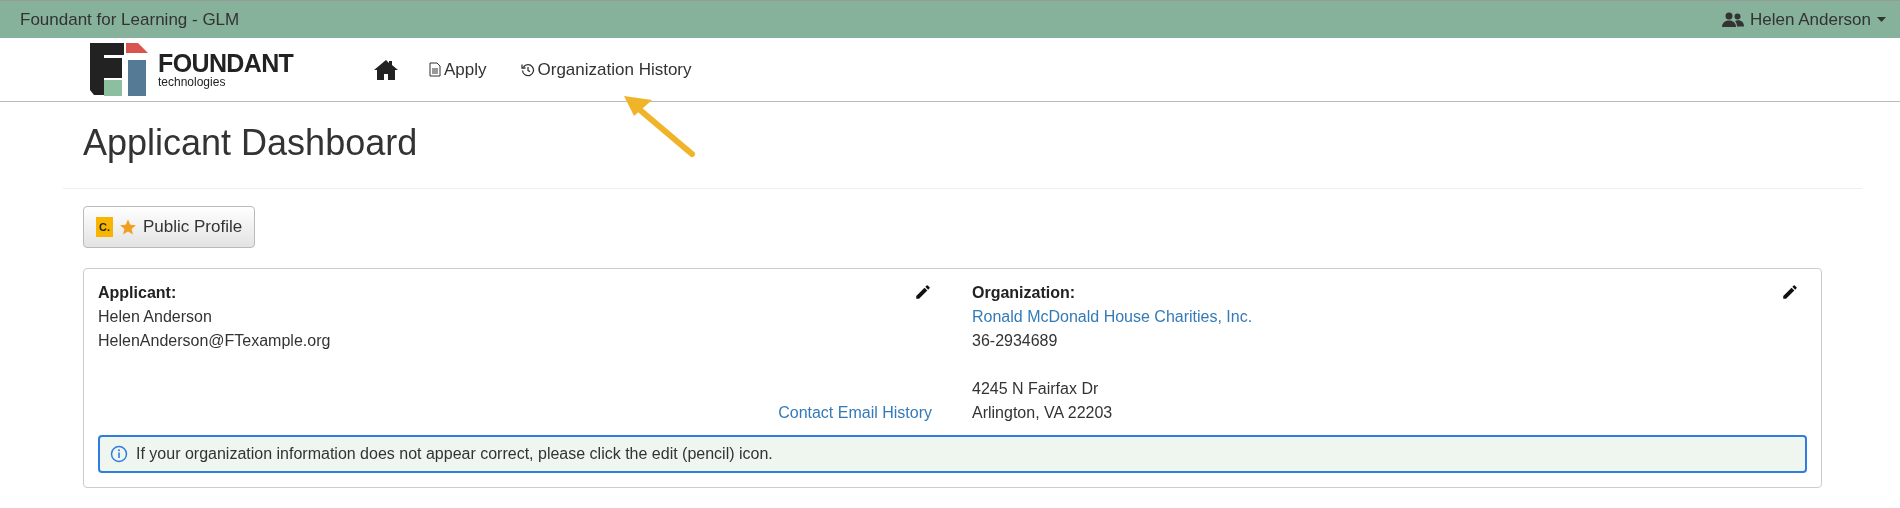 The image size is (1900, 508). What do you see at coordinates (1881, 19) in the screenshot?
I see `caret-icon` at bounding box center [1881, 19].